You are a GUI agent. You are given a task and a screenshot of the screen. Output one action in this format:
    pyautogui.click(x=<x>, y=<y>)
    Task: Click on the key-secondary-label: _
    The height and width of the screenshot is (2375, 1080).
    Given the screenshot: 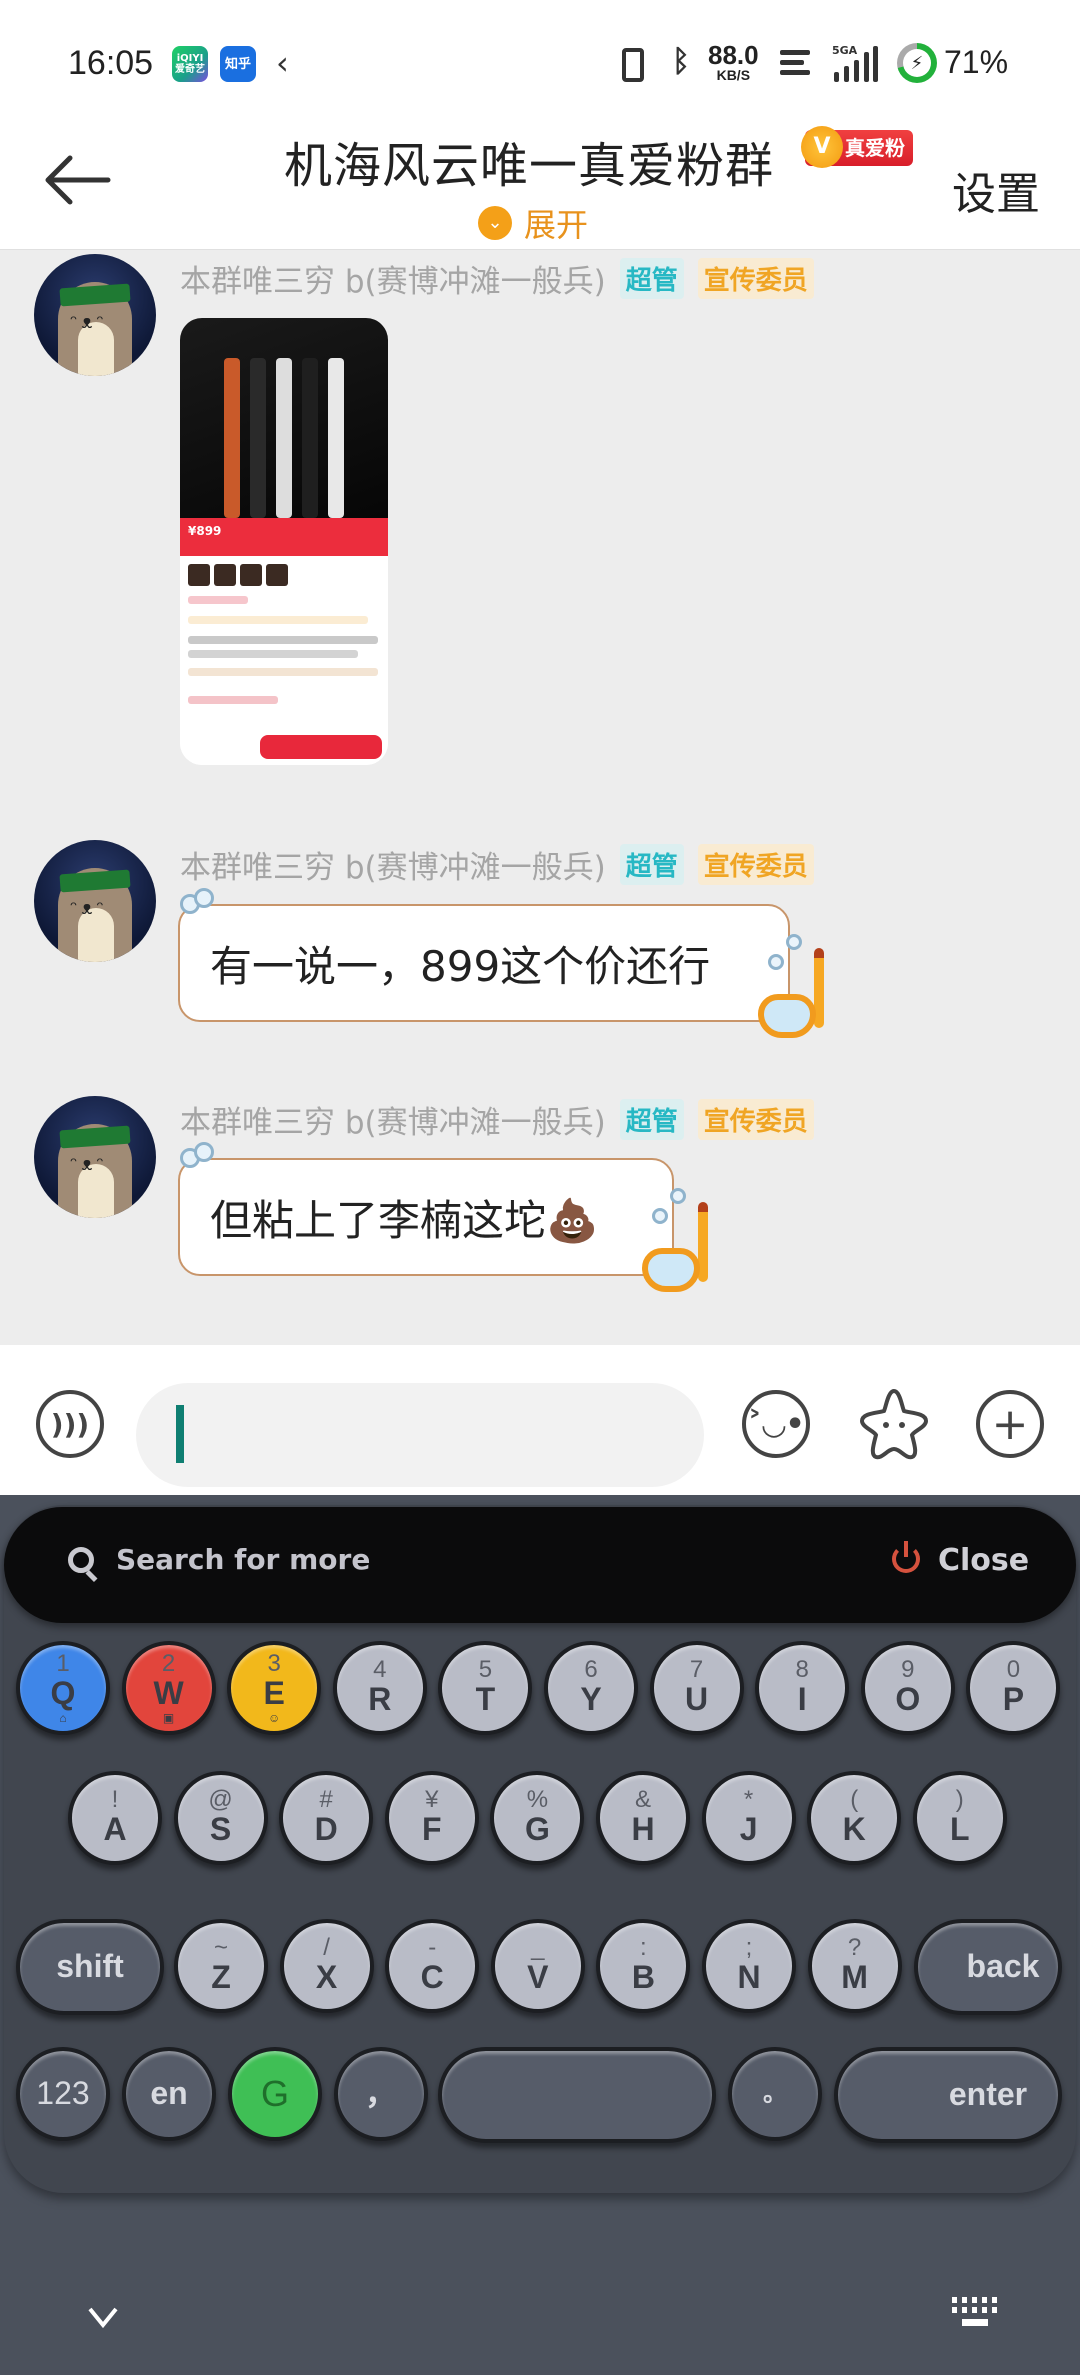 What is the action you would take?
    pyautogui.click(x=538, y=1948)
    